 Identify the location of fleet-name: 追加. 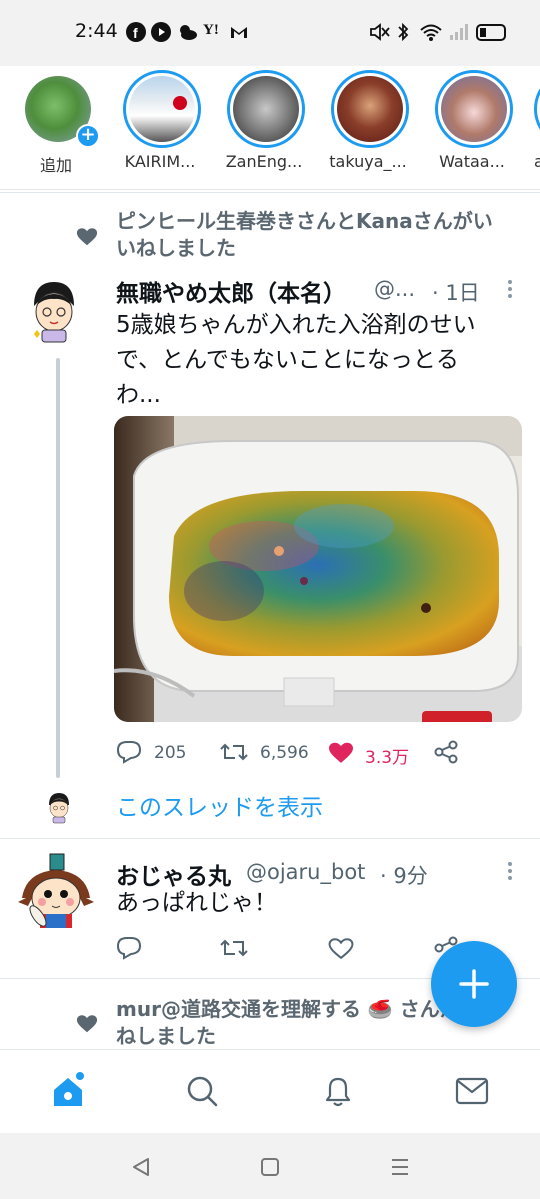
(55, 165).